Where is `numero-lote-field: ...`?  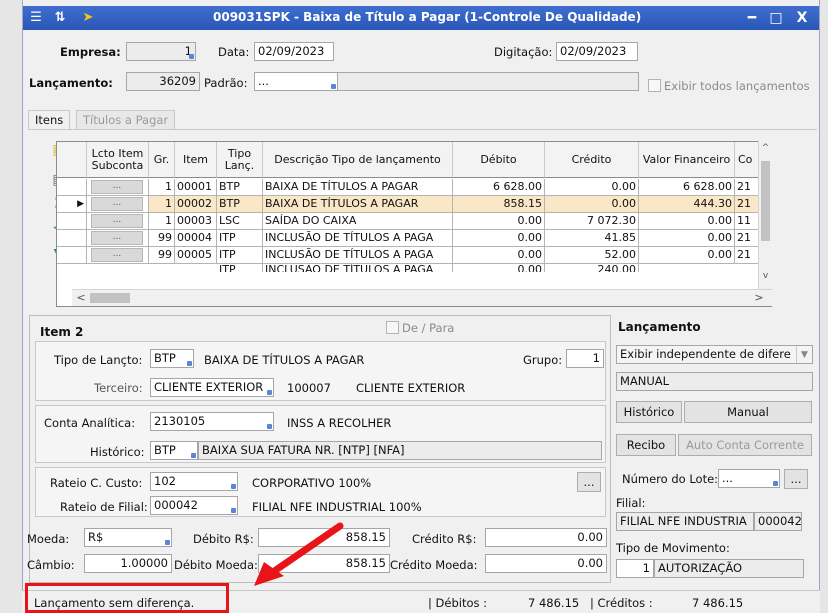 numero-lote-field: ... is located at coordinates (749, 478).